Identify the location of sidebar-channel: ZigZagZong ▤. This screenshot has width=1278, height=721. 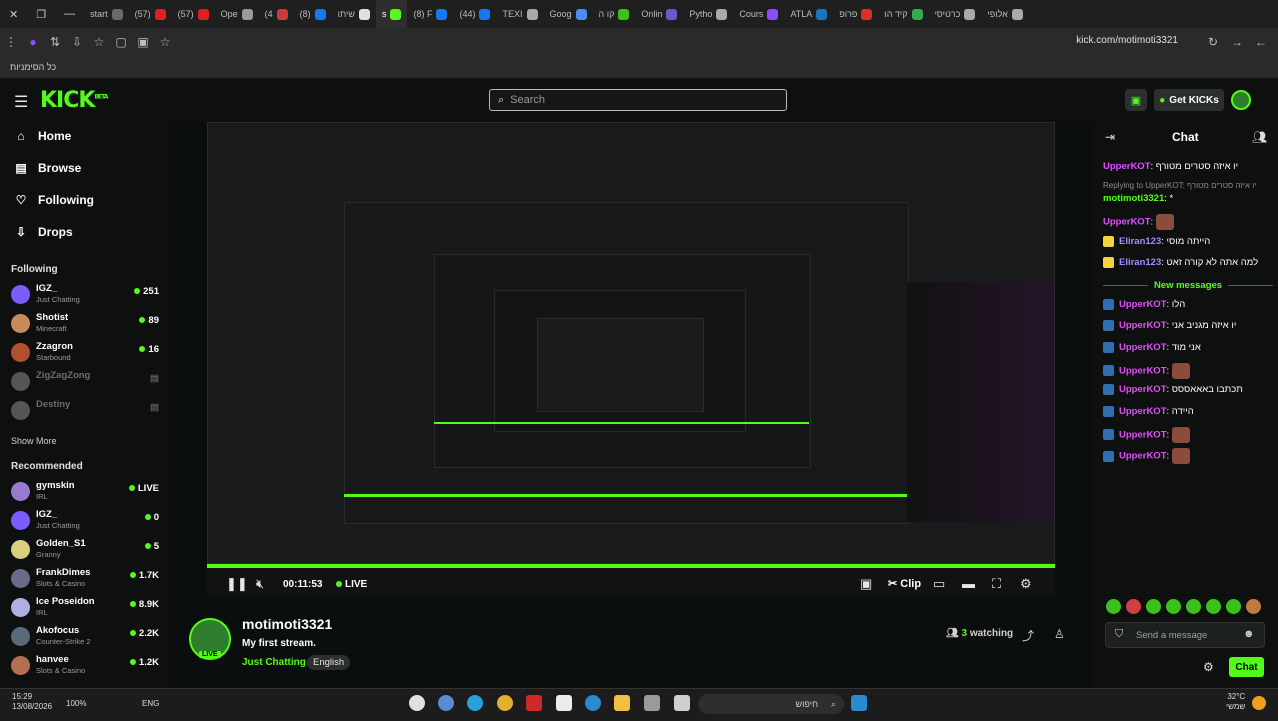
(86, 382).